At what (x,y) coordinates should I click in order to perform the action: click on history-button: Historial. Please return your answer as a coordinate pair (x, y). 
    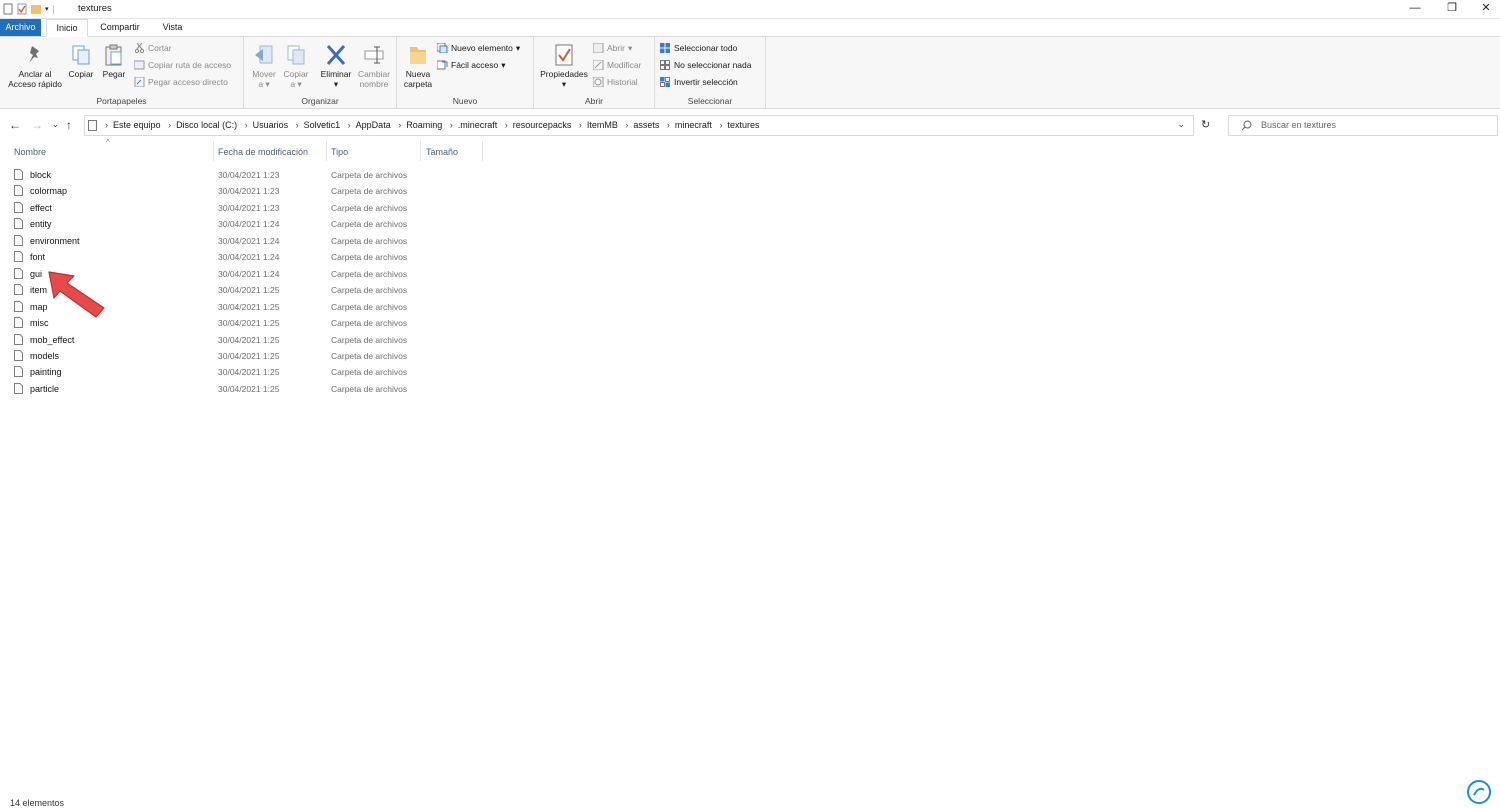
    Looking at the image, I should click on (615, 82).